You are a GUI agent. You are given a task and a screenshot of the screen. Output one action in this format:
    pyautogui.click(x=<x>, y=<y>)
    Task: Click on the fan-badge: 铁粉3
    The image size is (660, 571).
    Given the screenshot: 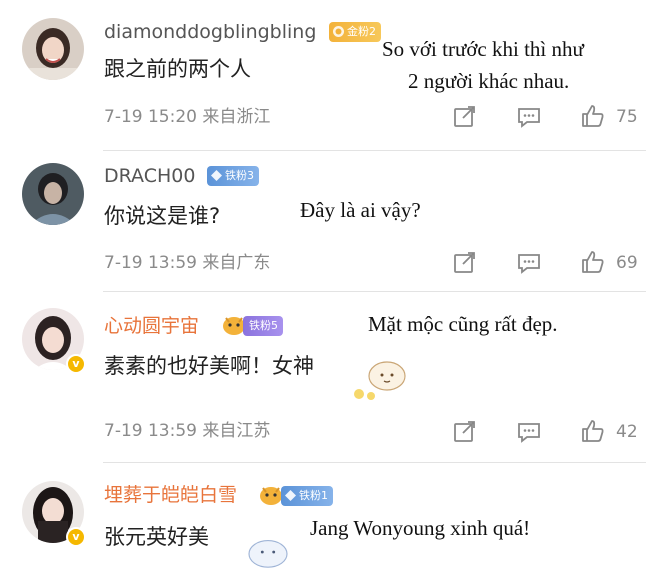 What is the action you would take?
    pyautogui.click(x=233, y=176)
    